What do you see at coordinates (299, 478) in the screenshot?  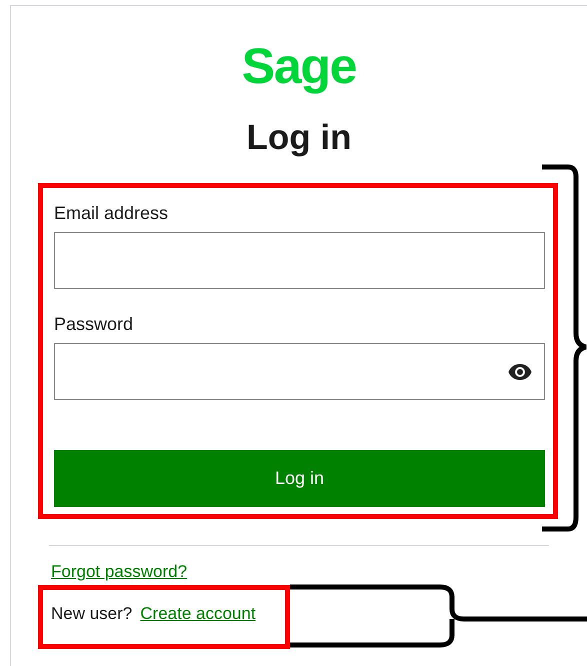 I see `login-button: Log in` at bounding box center [299, 478].